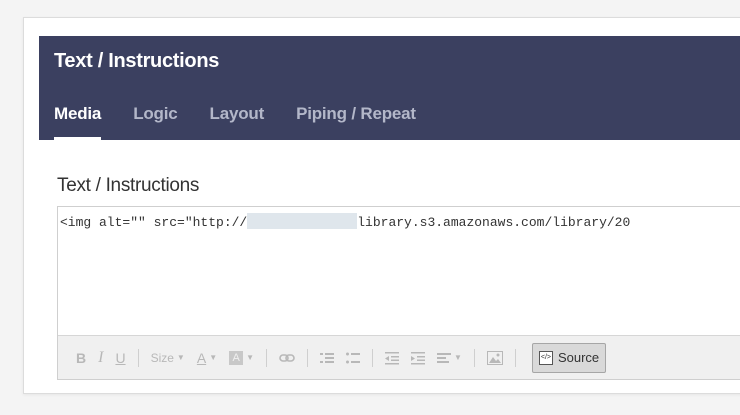 This screenshot has width=740, height=415. What do you see at coordinates (201, 357) in the screenshot?
I see `text-color-icon: A` at bounding box center [201, 357].